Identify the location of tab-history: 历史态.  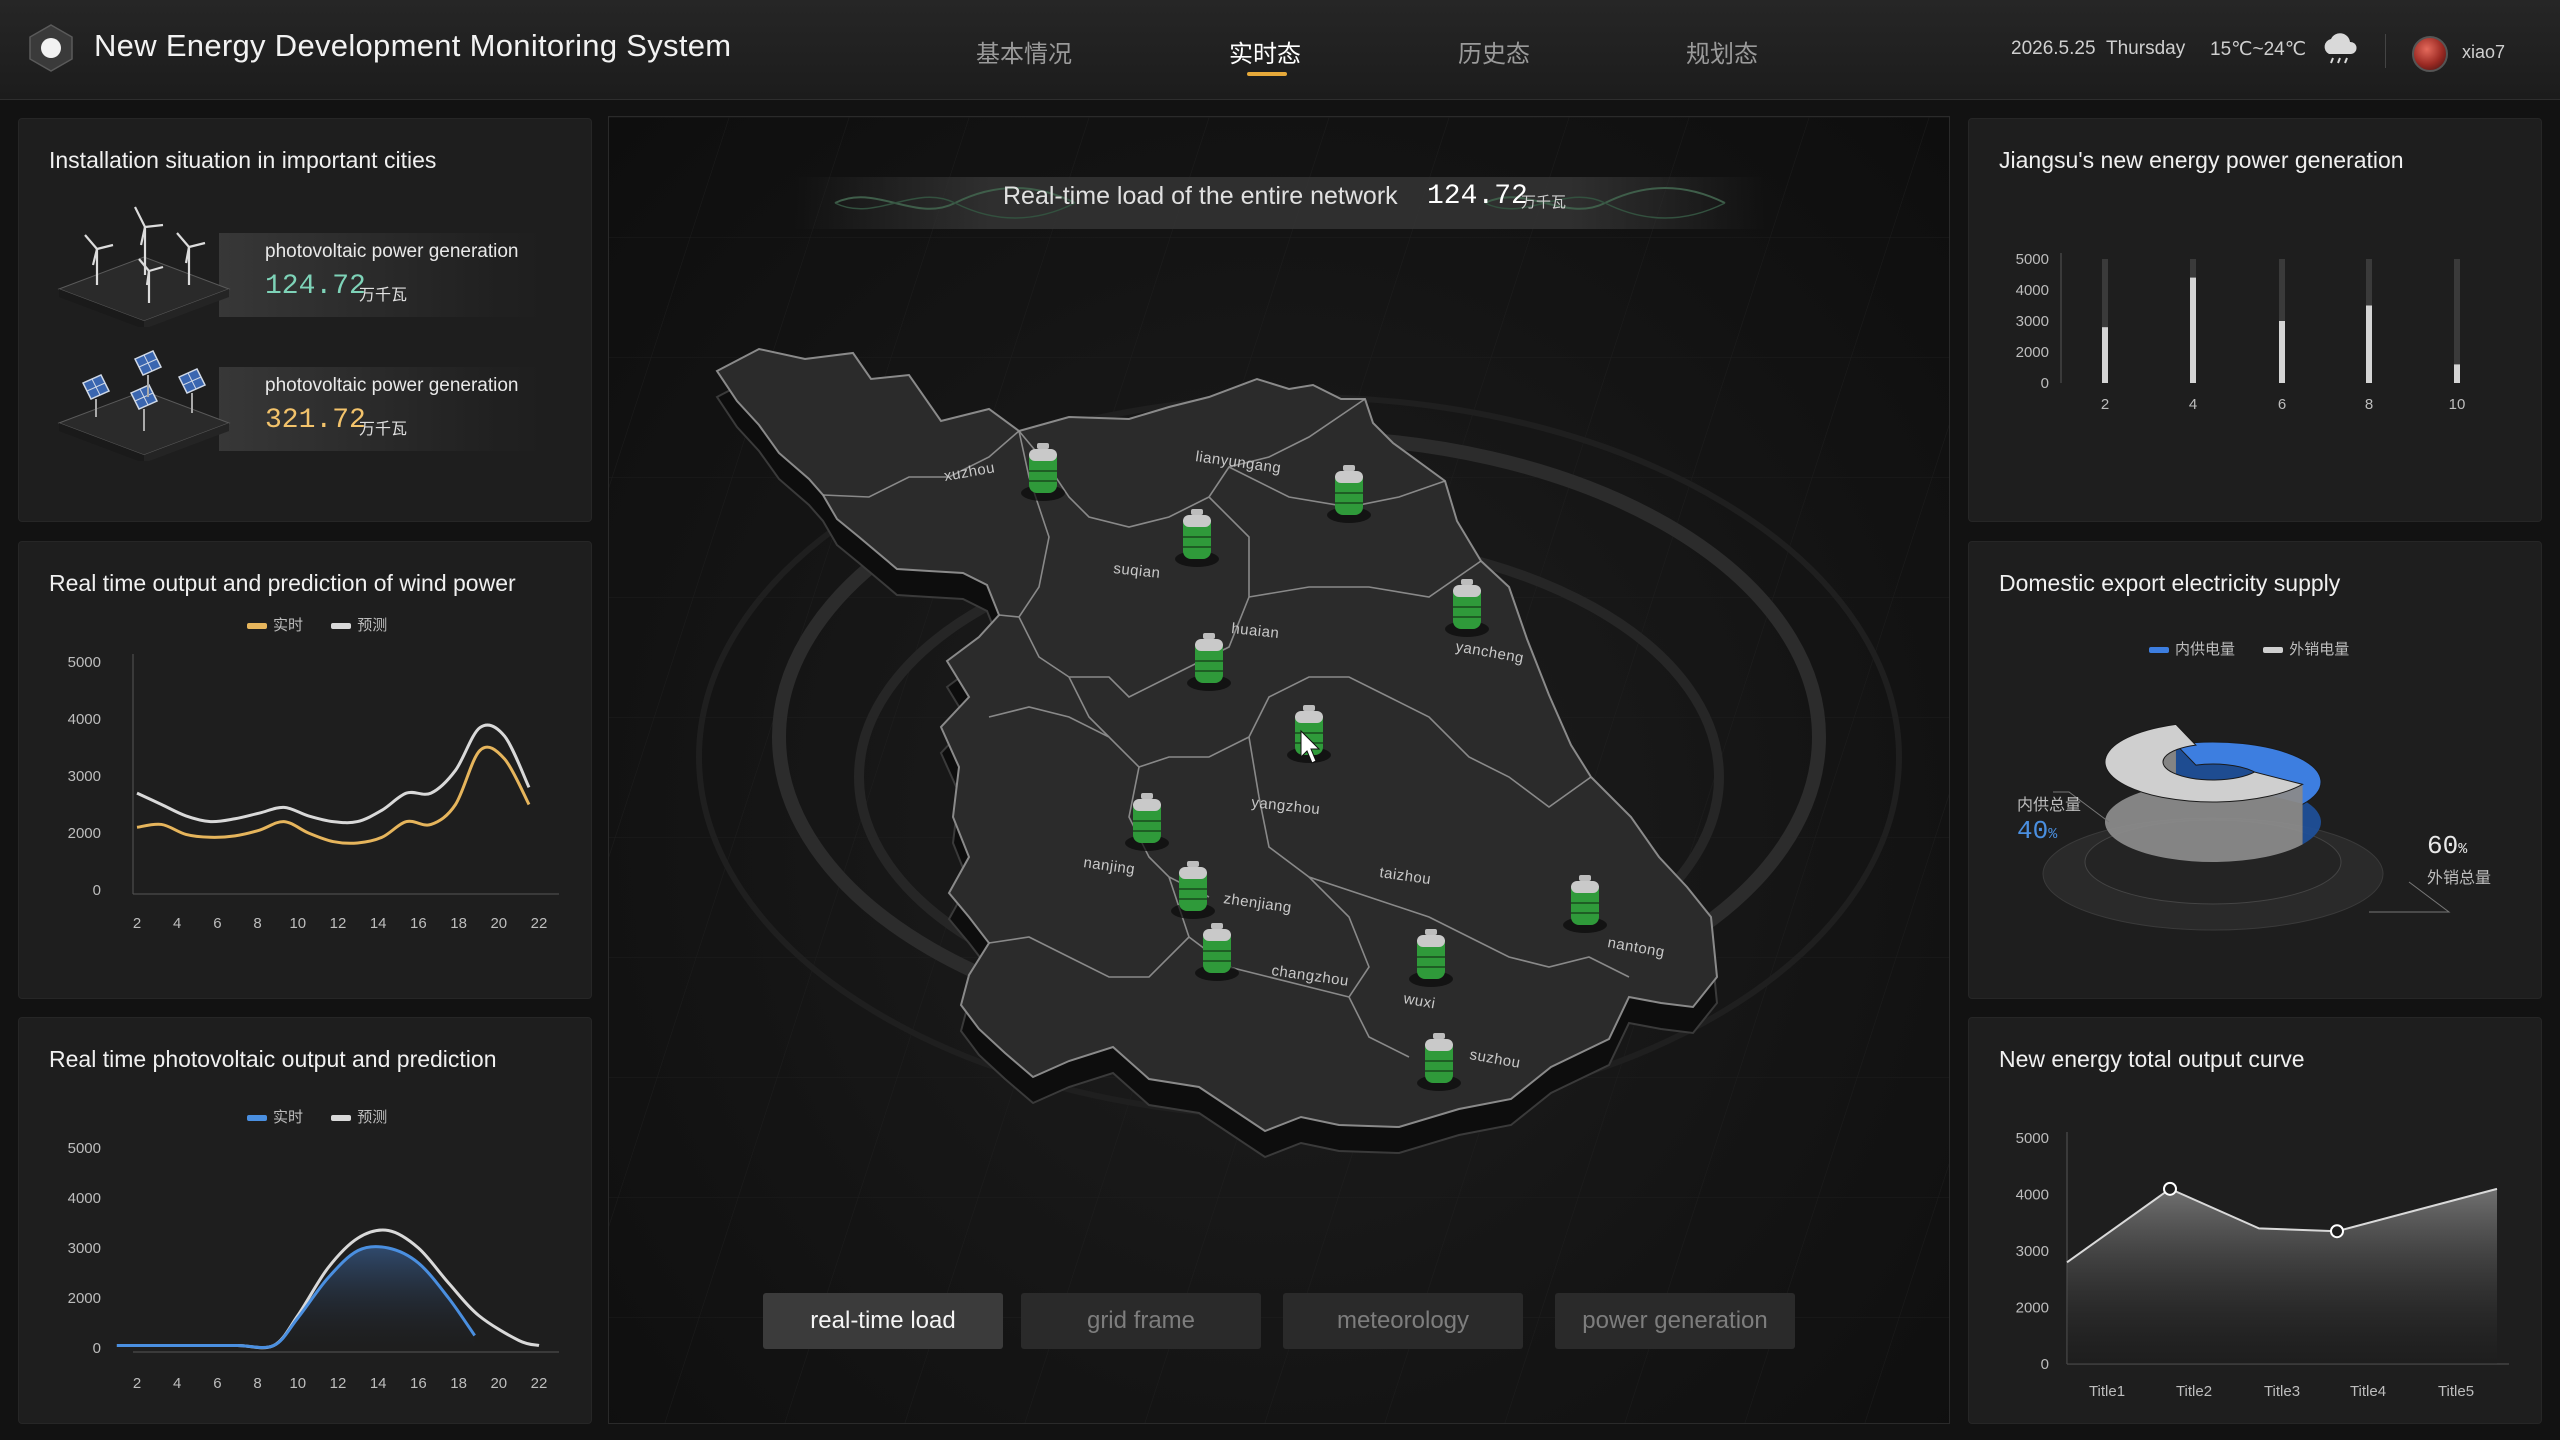
(1494, 51).